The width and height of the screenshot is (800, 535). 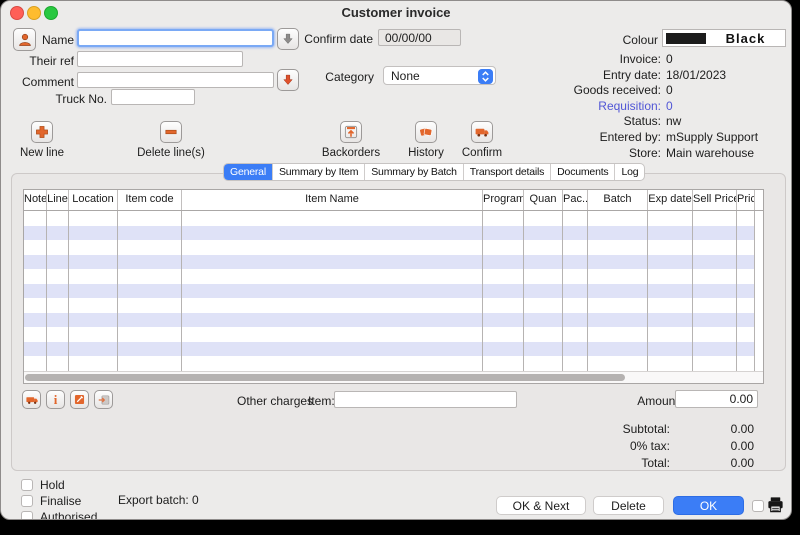 I want to click on history-label: History, so click(x=426, y=153).